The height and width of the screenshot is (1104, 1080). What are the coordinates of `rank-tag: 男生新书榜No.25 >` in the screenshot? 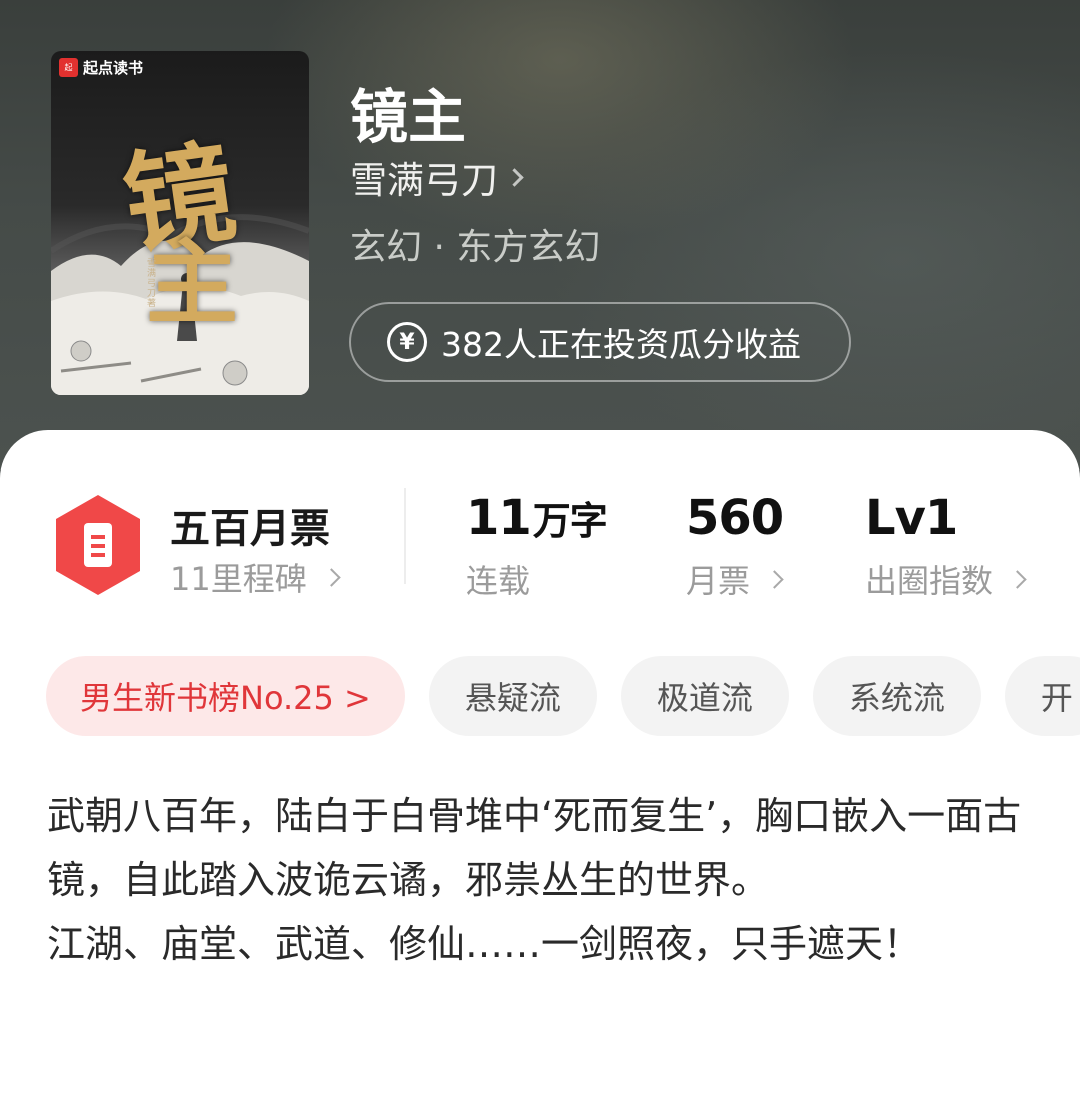 It's located at (225, 696).